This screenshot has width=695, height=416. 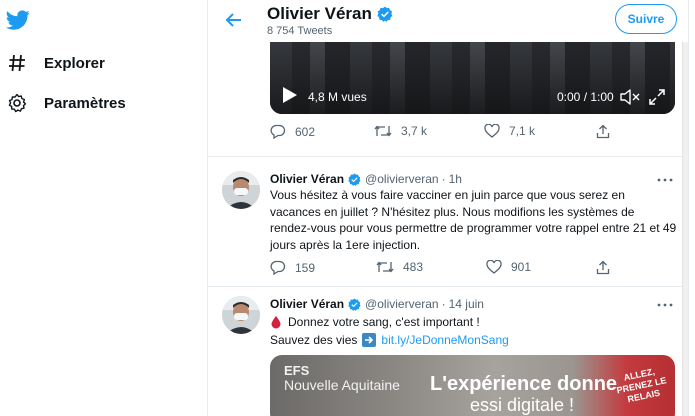 I want to click on image-text: Nouvelle Aquitaine, so click(x=342, y=385).